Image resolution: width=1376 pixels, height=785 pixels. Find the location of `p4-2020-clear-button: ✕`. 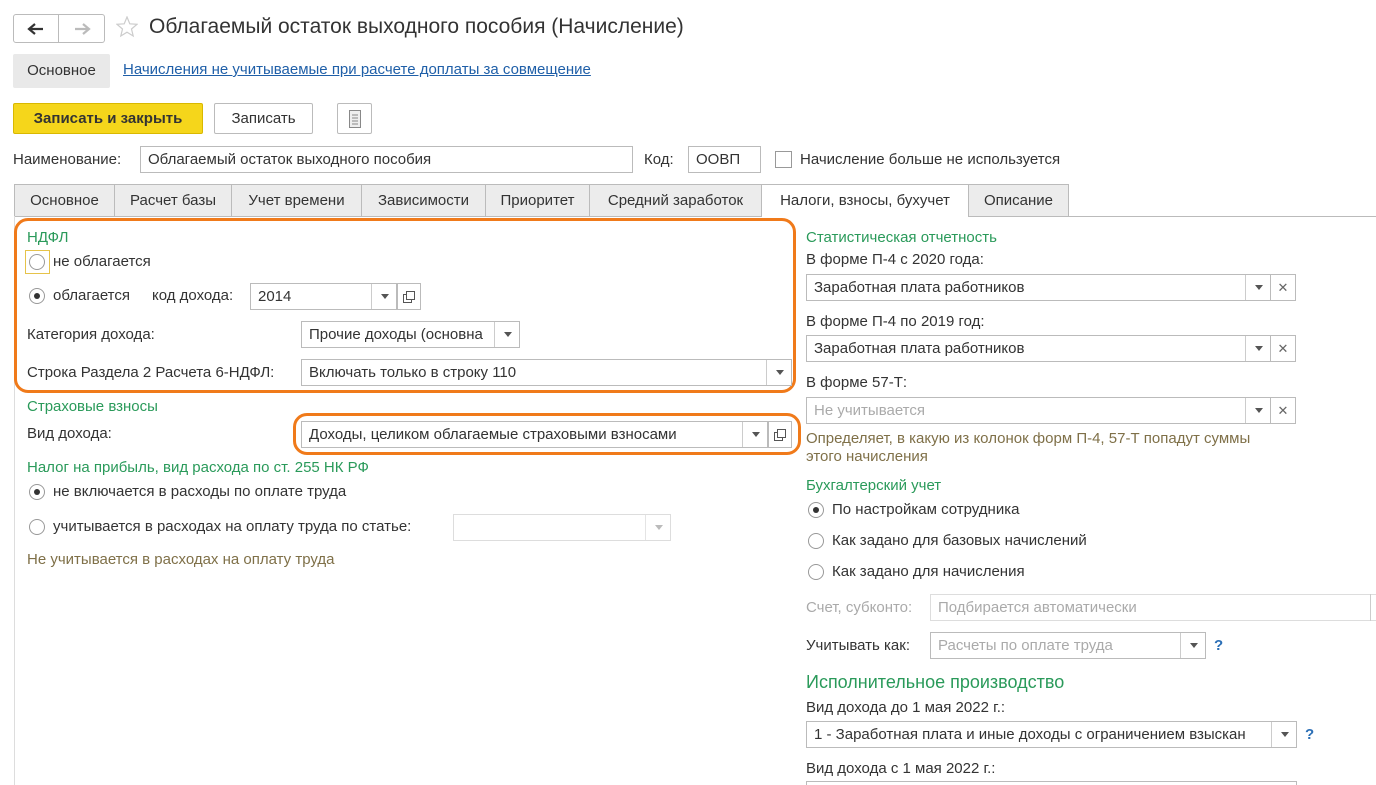

p4-2020-clear-button: ✕ is located at coordinates (1283, 287).